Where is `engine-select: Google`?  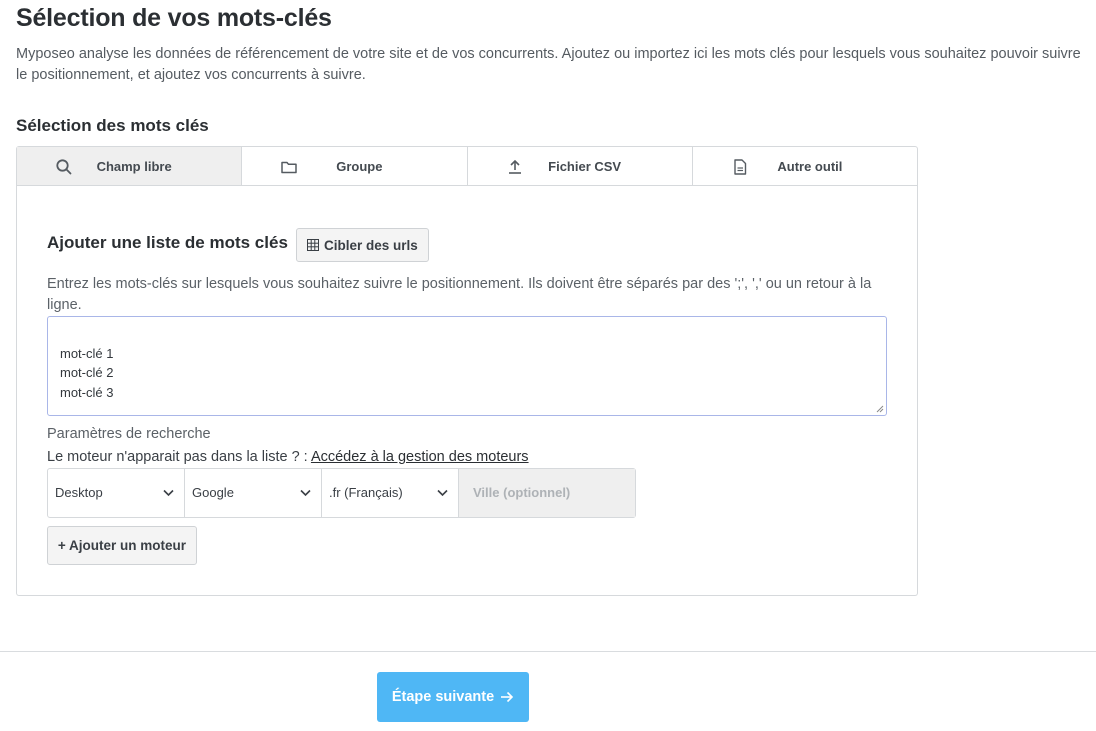
engine-select: Google is located at coordinates (253, 493).